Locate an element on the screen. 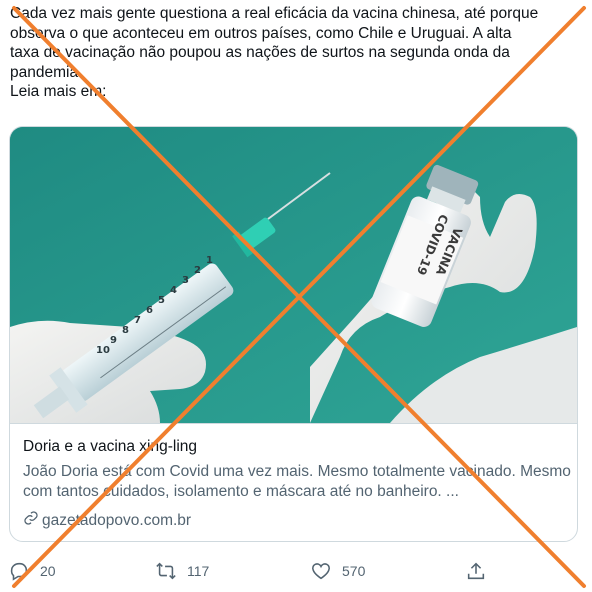  card-domain-text: gazetadopovo.com.br is located at coordinates (117, 520).